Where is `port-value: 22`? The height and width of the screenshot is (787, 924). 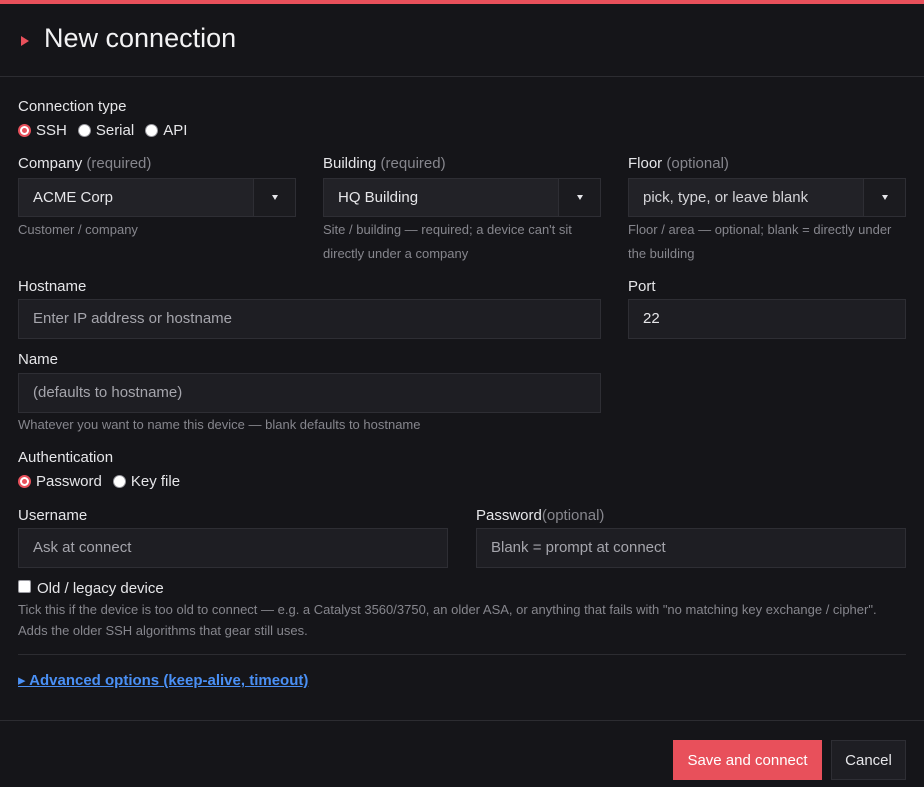 port-value: 22 is located at coordinates (651, 318).